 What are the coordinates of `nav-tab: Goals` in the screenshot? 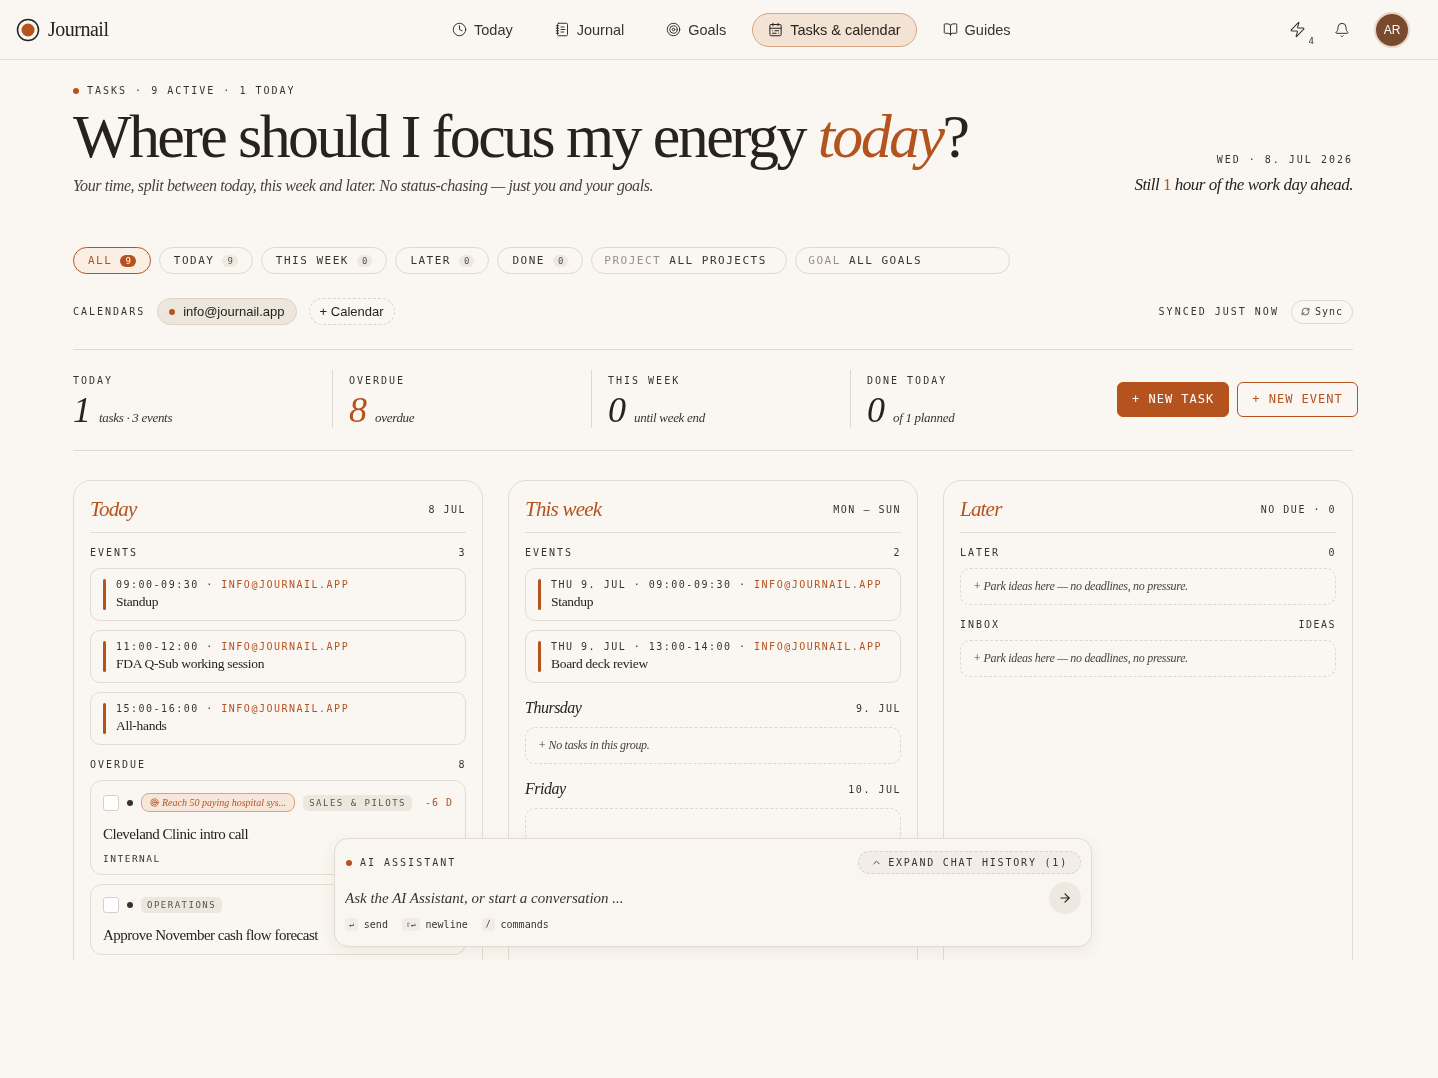 It's located at (696, 29).